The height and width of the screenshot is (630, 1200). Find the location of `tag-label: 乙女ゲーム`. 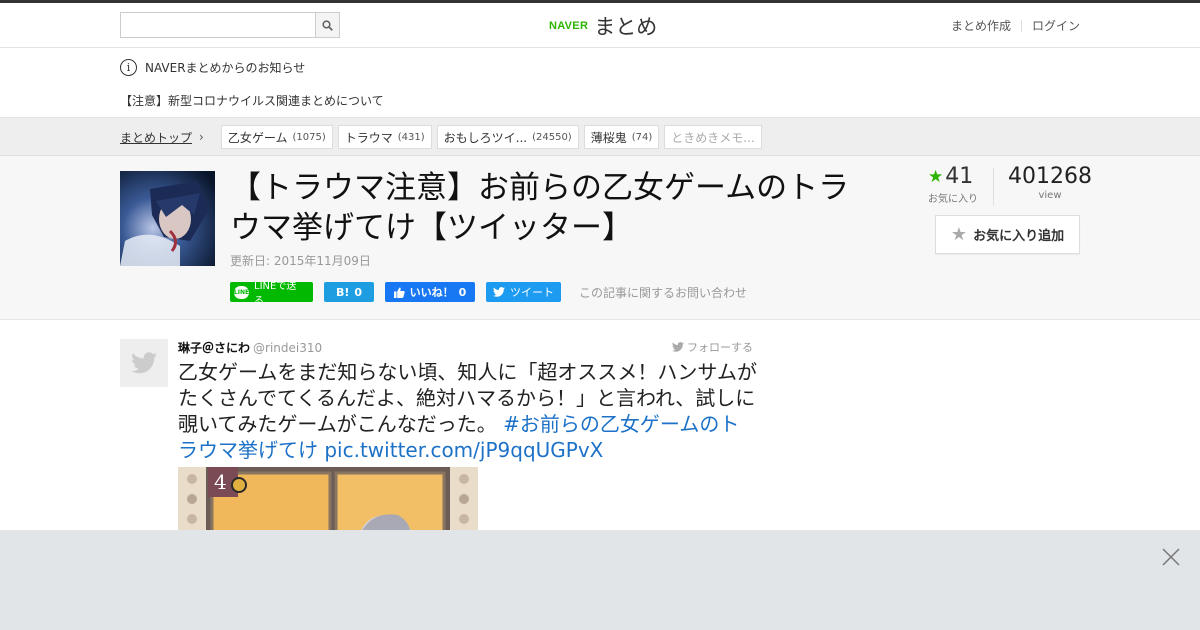

tag-label: 乙女ゲーム is located at coordinates (257, 137).